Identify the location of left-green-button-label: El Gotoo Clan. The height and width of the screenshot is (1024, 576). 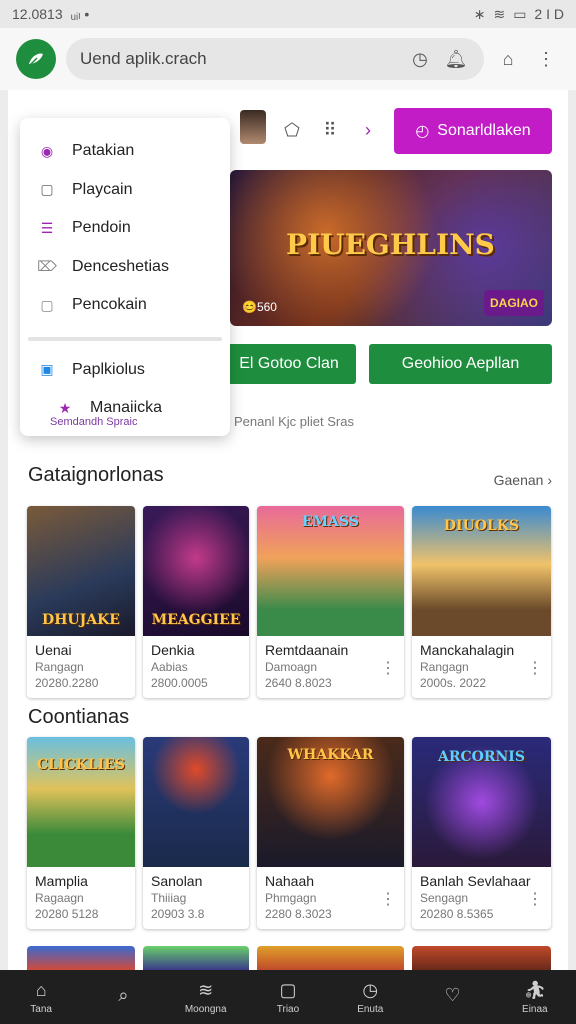
(289, 363).